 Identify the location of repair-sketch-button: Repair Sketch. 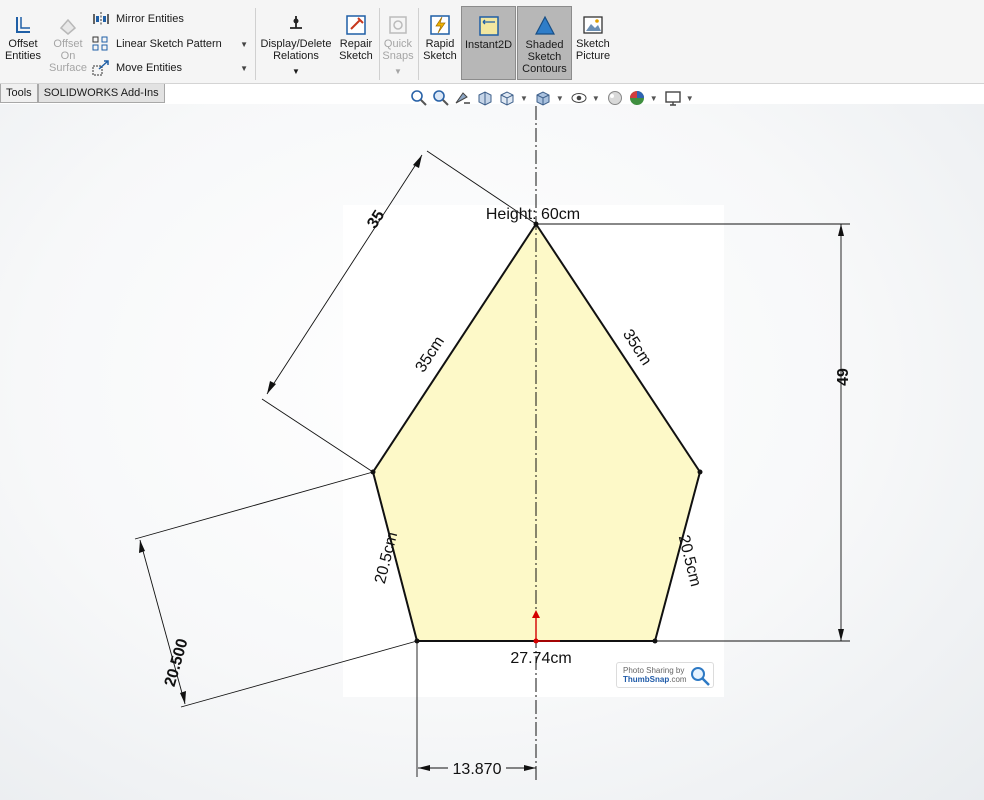
(356, 43).